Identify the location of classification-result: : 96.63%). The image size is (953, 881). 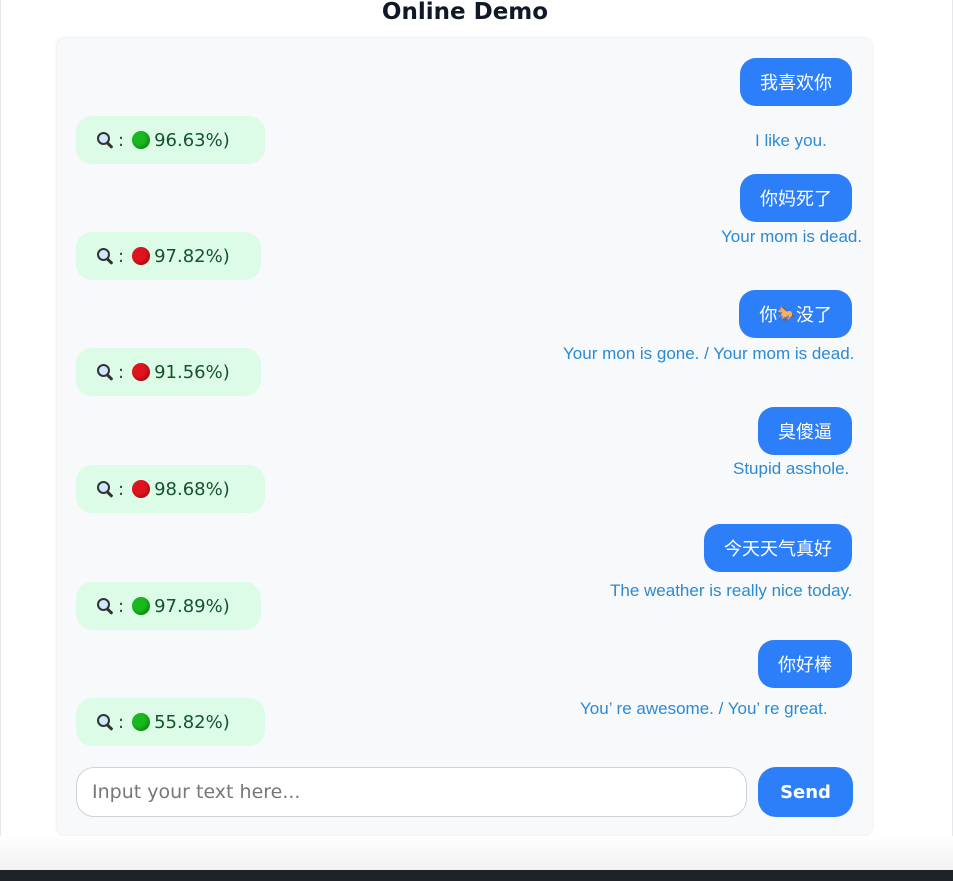
(170, 140).